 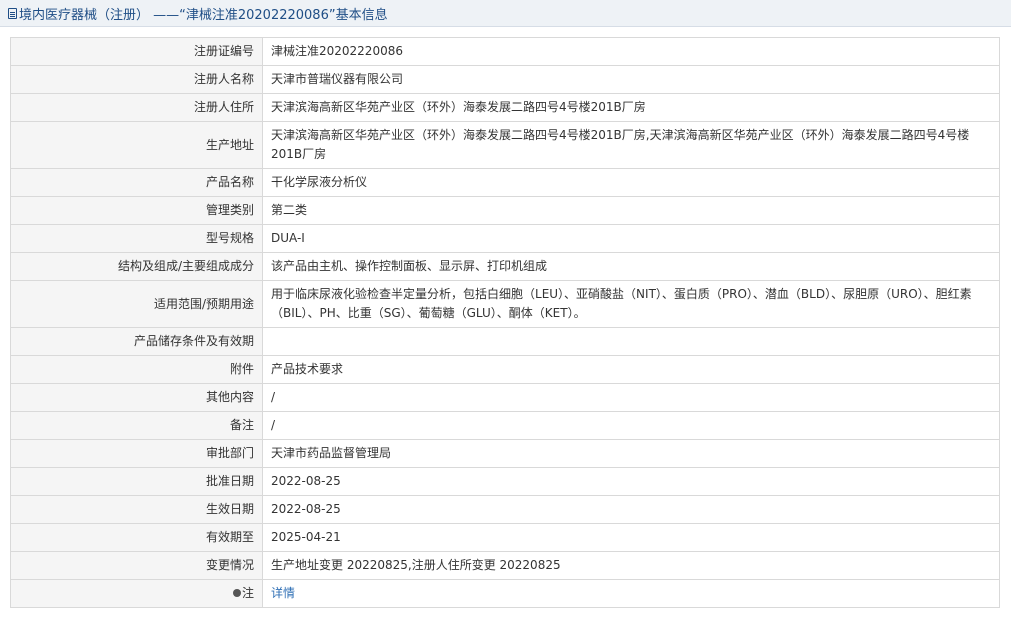 I want to click on table-row: 审批部门 天津市药品监督管理局, so click(x=505, y=453).